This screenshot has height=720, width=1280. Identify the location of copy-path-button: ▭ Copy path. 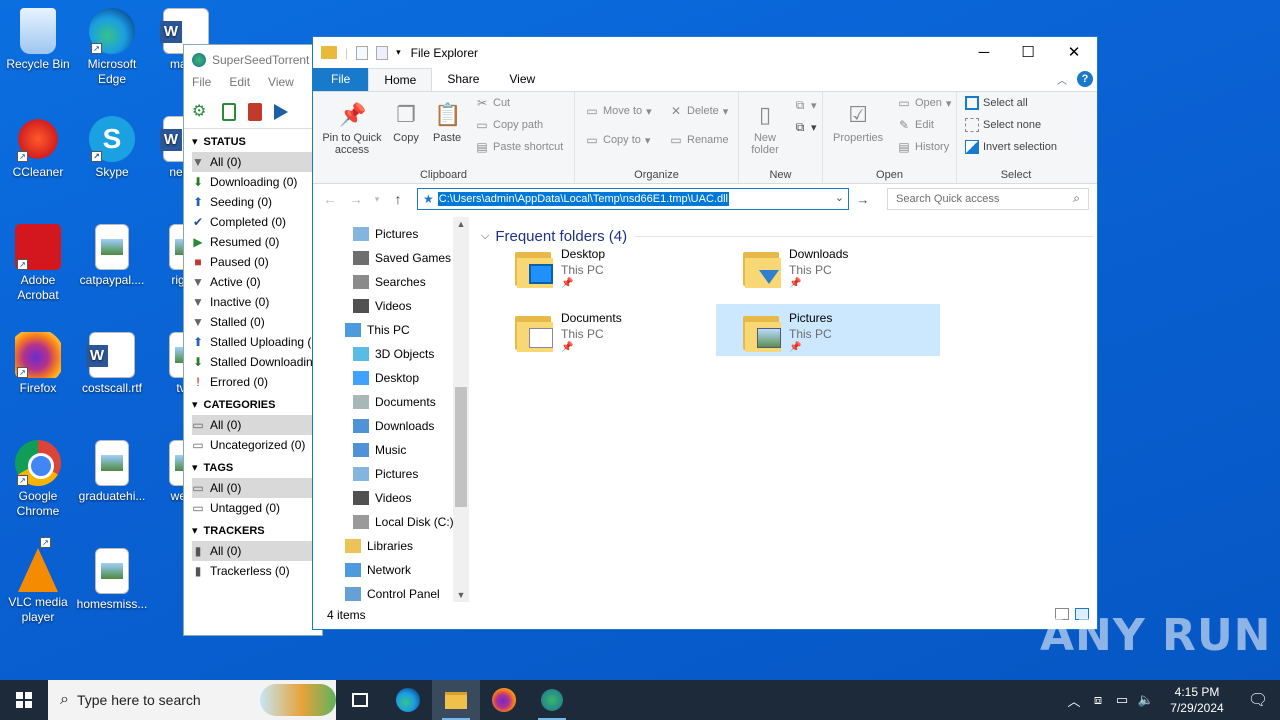
(509, 125).